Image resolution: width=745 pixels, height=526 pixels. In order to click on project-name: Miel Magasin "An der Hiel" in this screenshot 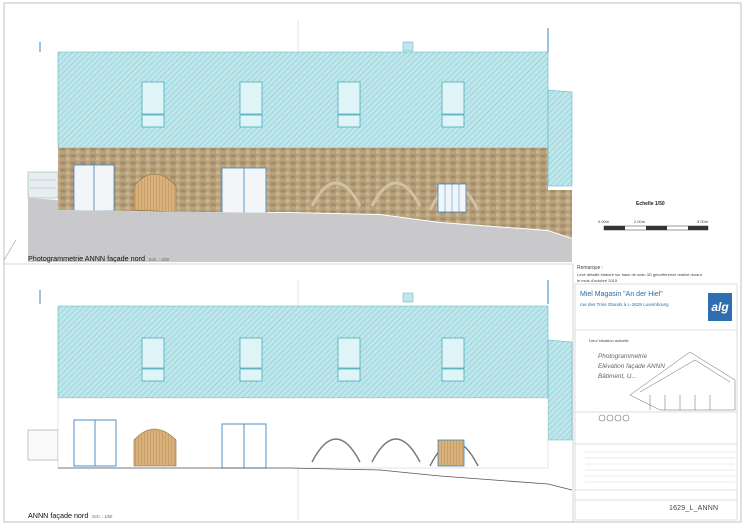, I will do `click(621, 294)`.